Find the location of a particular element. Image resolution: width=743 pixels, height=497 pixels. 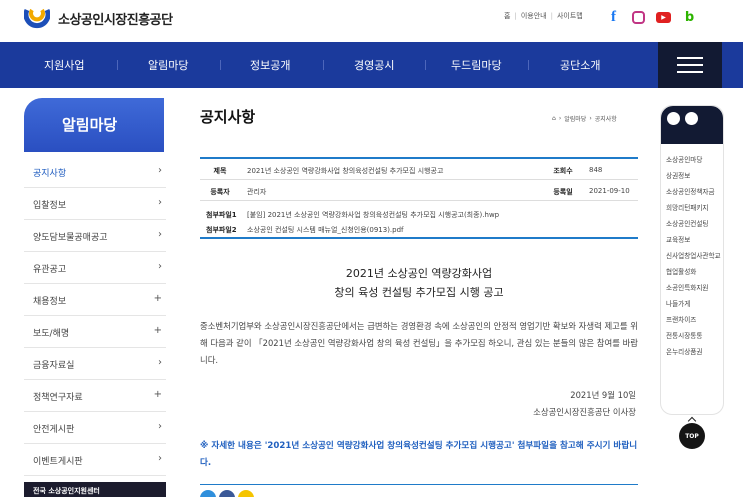

post-signature: 2021년 9월 10일 소상공인시장진흥공단 이사장 is located at coordinates (584, 404).